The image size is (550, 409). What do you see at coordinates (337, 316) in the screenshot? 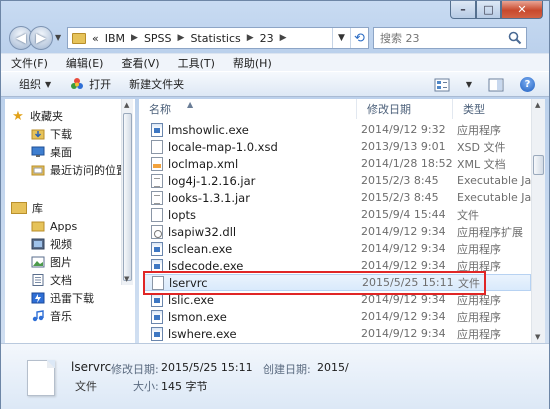
I see `table-row: lsmon.exe 2014/9/12 9:34 应用程序` at bounding box center [337, 316].